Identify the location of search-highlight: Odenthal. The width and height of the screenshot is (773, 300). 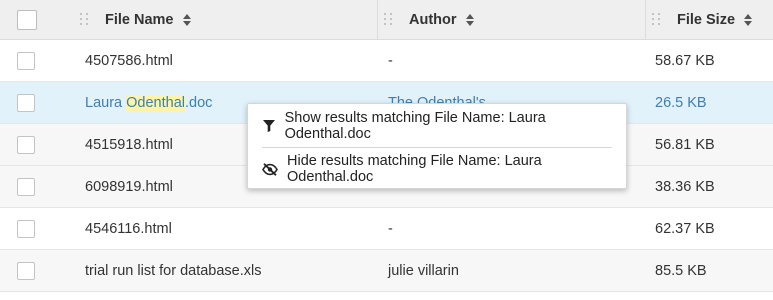
(155, 102).